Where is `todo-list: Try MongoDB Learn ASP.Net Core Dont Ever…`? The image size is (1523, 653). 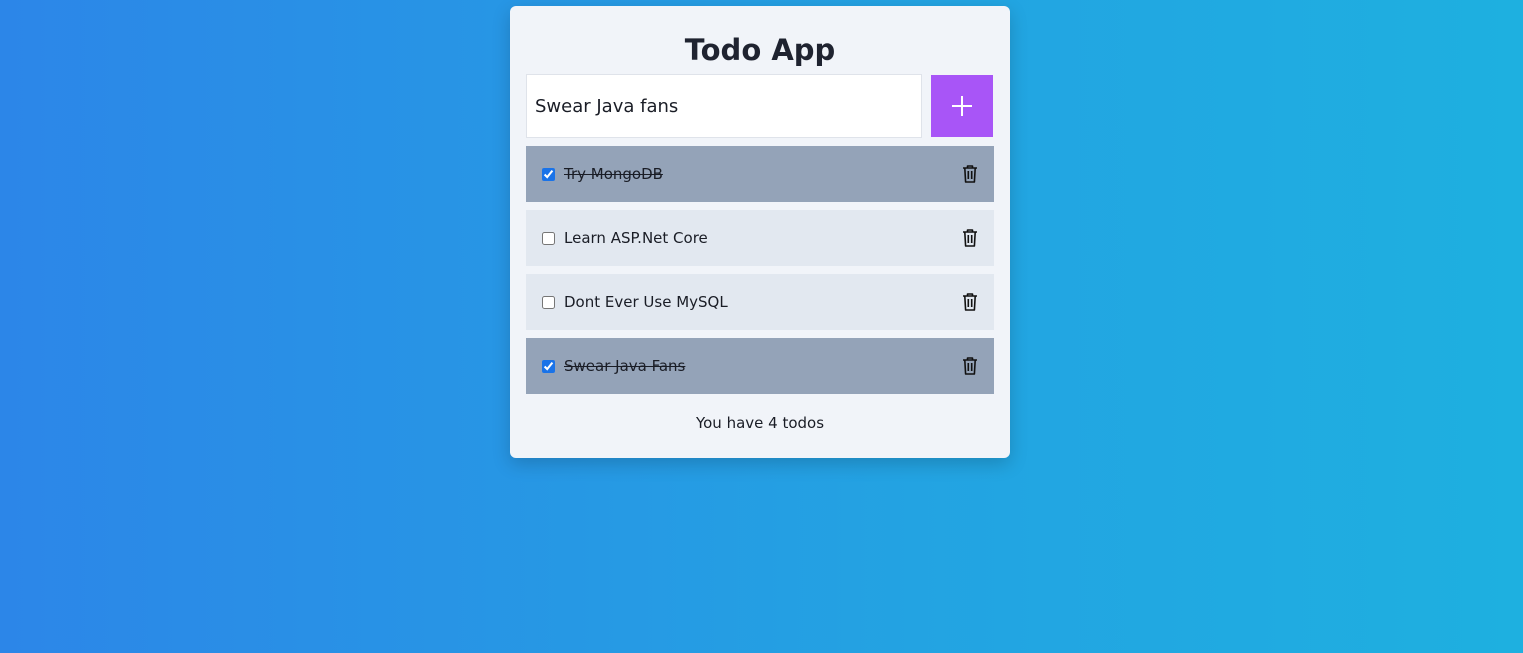 todo-list: Try MongoDB Learn ASP.Net Core Dont Ever… is located at coordinates (760, 274).